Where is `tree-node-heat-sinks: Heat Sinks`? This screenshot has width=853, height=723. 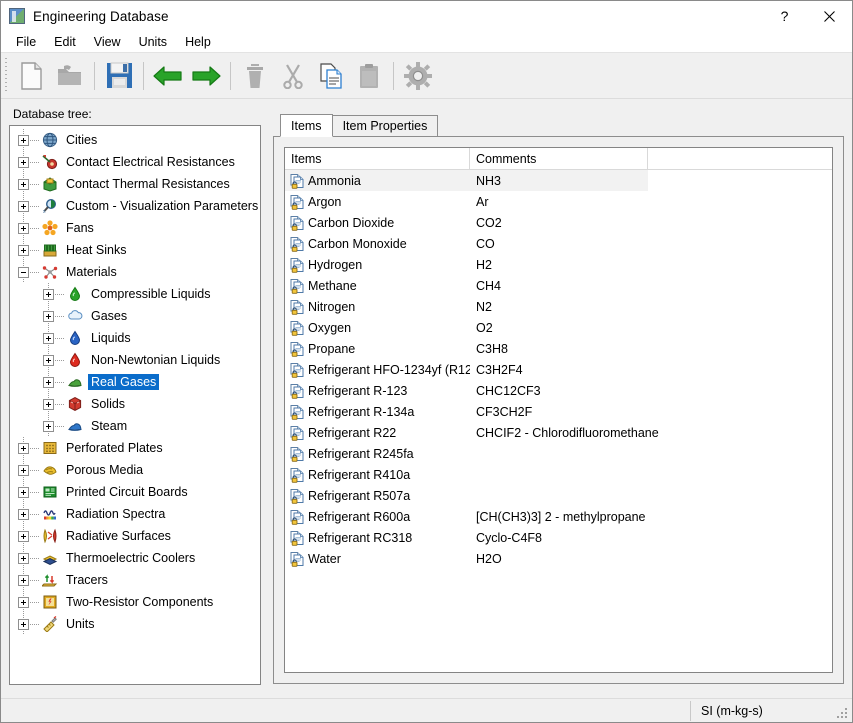 tree-node-heat-sinks: Heat Sinks is located at coordinates (135, 250).